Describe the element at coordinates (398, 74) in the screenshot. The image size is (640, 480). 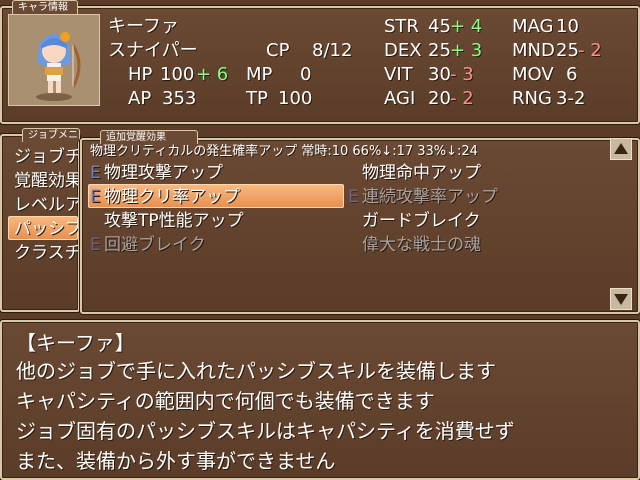
I see `stat-vit-label: VIT` at that location.